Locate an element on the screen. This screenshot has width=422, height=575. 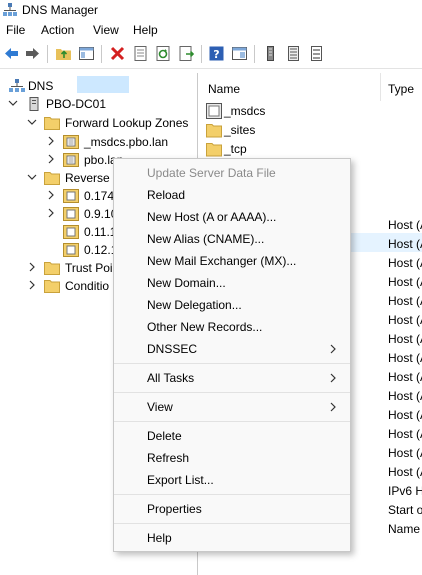
menu-help: Help is located at coordinates (145, 30).